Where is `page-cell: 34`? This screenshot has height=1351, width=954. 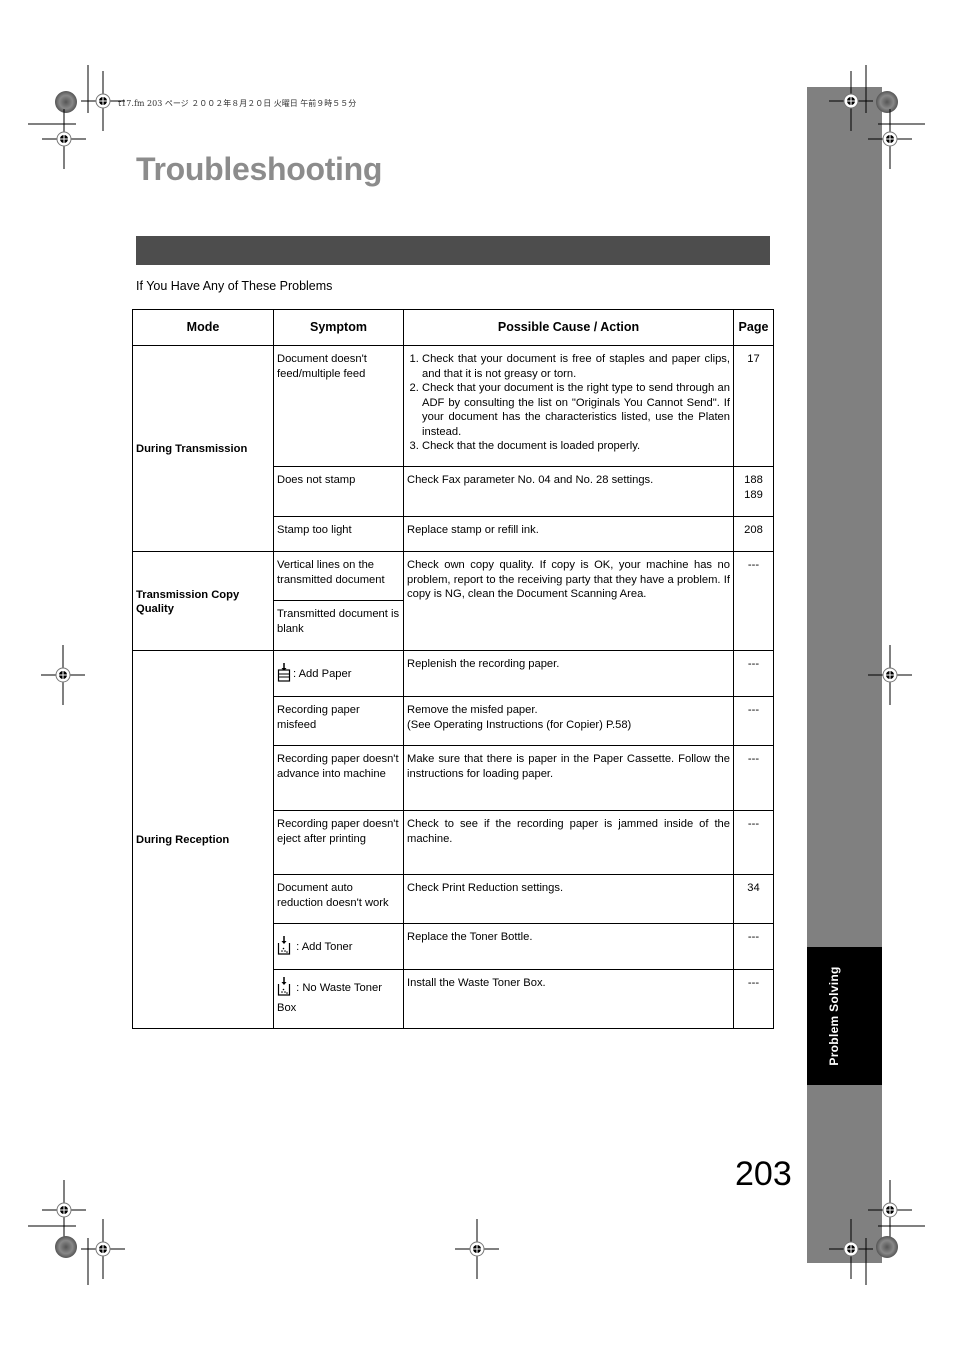 page-cell: 34 is located at coordinates (753, 899).